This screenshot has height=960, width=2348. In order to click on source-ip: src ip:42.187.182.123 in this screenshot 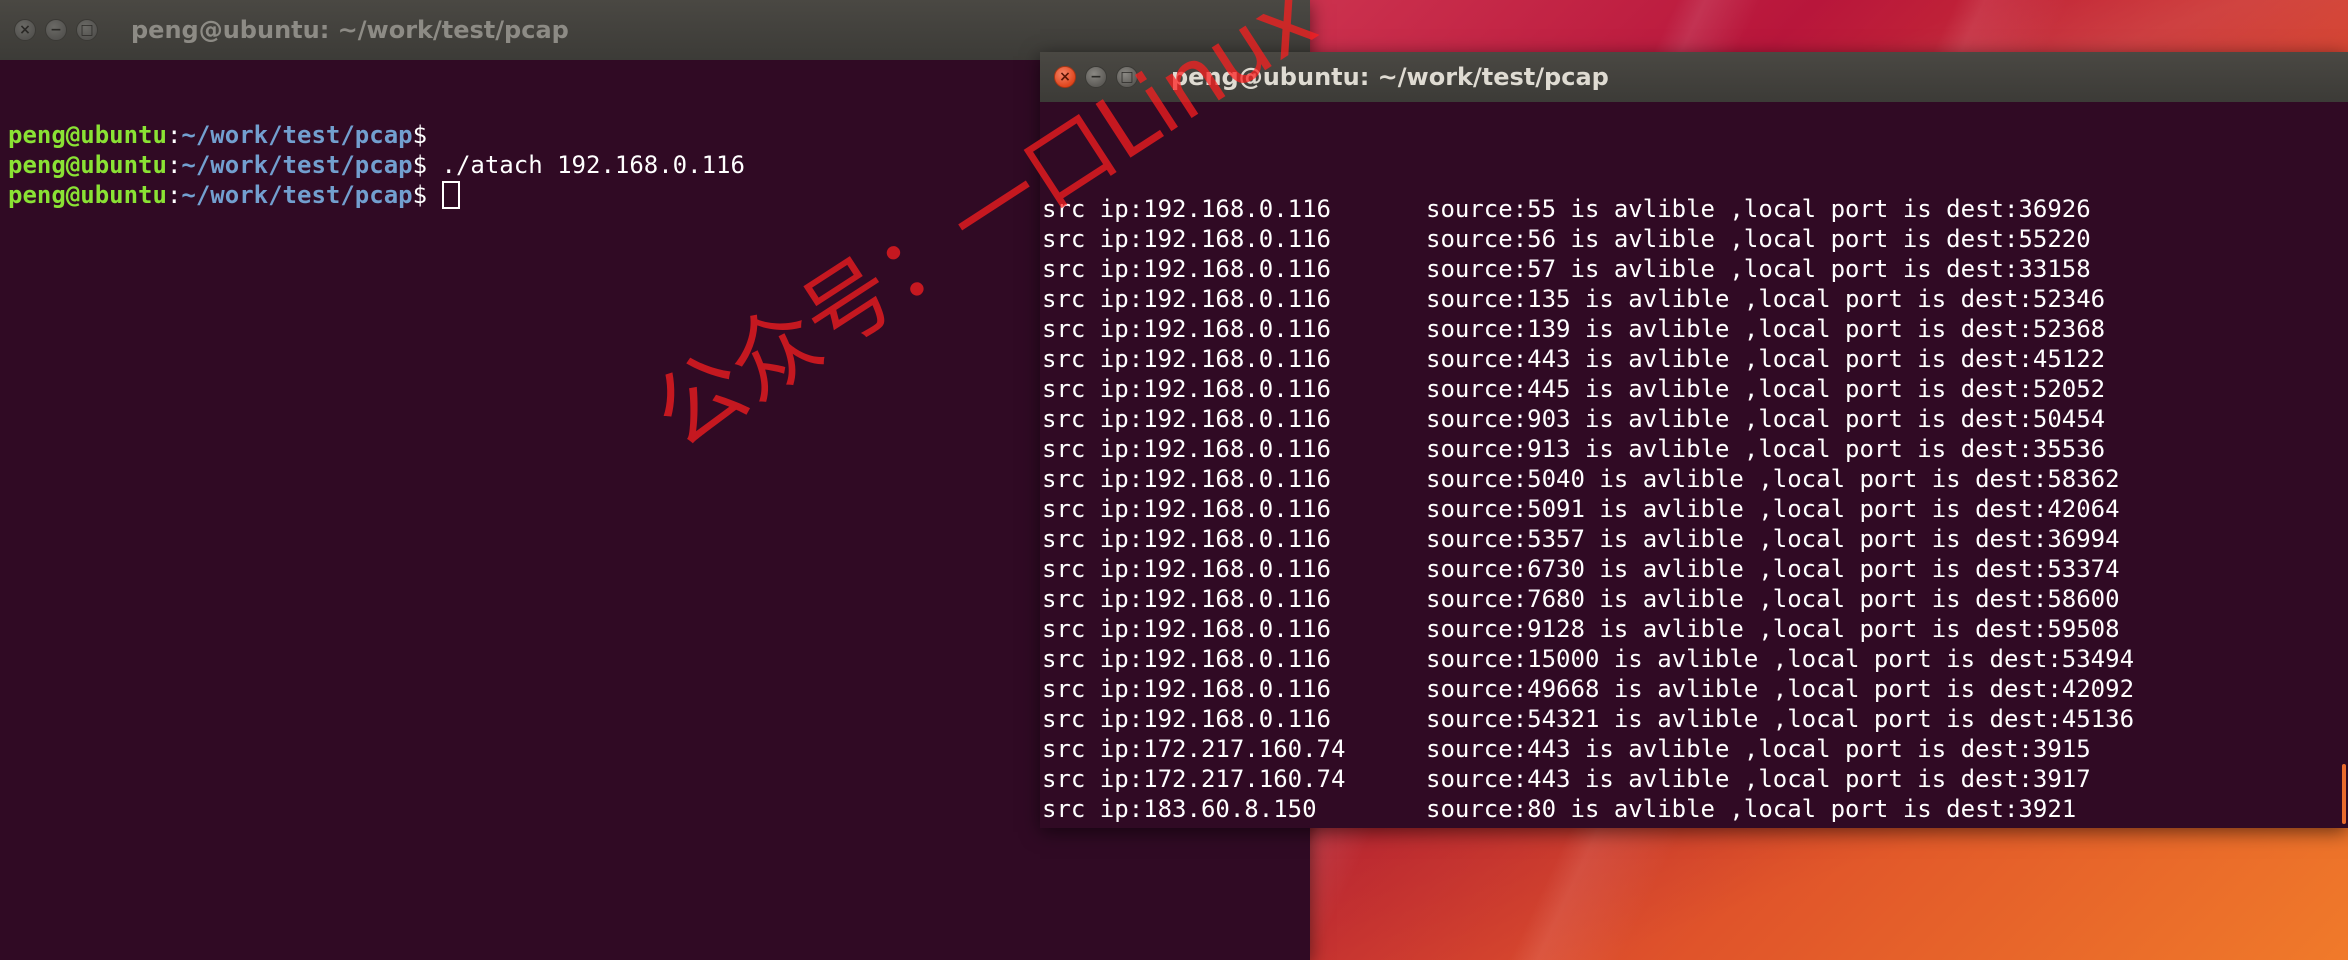, I will do `click(1234, 826)`.